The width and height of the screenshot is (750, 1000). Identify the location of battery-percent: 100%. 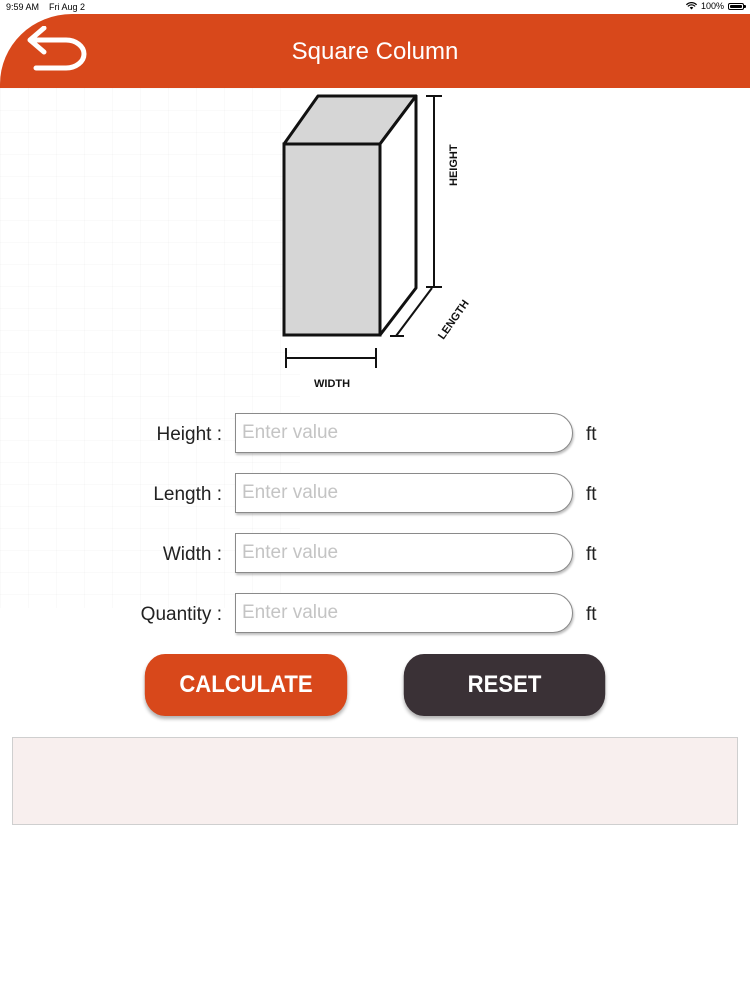
(712, 6).